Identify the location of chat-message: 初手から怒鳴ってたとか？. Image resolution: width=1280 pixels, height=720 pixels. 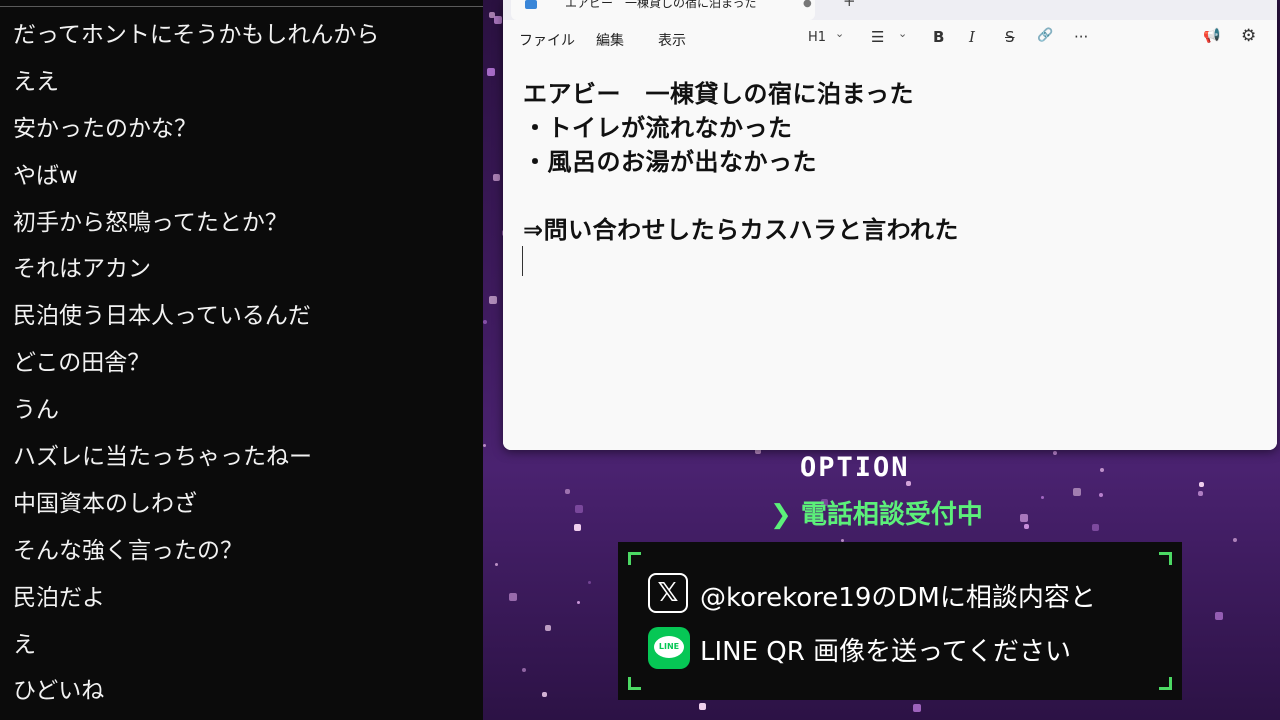
(150, 222).